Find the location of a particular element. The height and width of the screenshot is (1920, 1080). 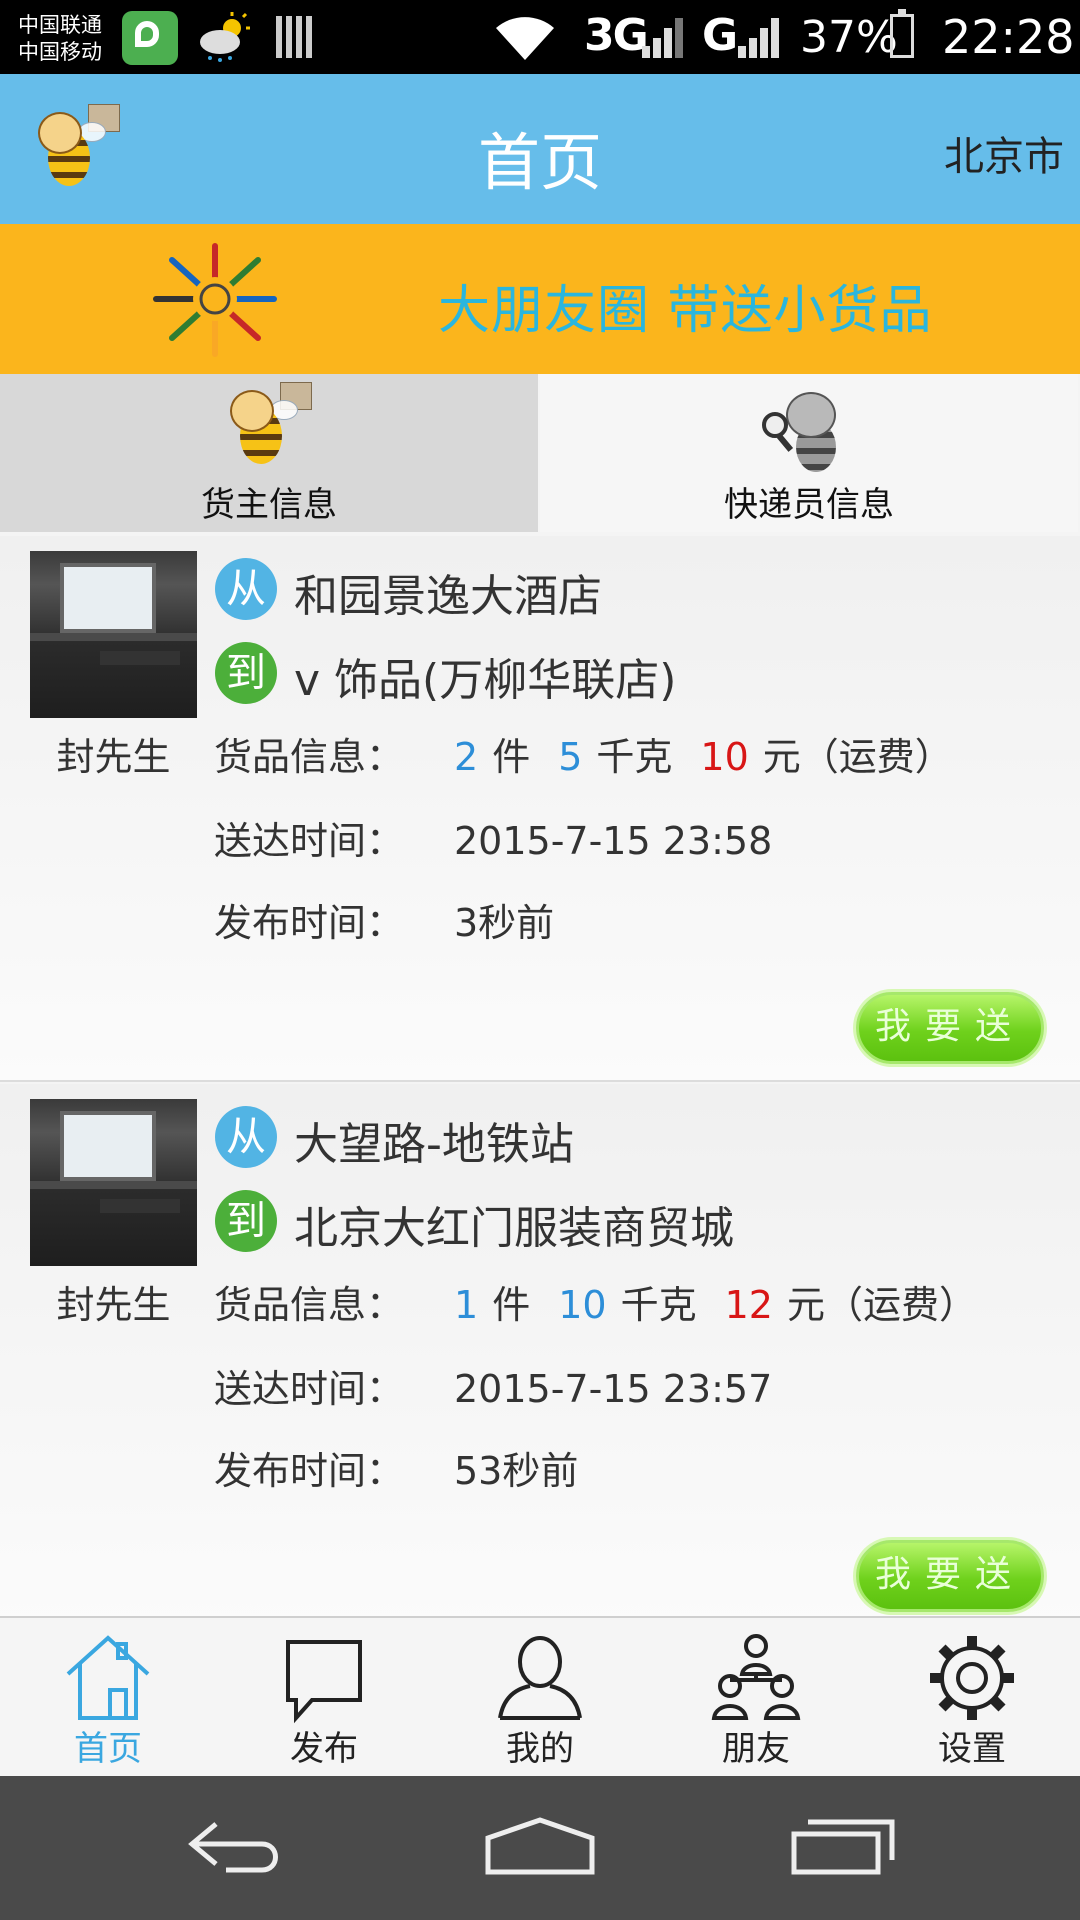

storage-icon is located at coordinates (294, 37).